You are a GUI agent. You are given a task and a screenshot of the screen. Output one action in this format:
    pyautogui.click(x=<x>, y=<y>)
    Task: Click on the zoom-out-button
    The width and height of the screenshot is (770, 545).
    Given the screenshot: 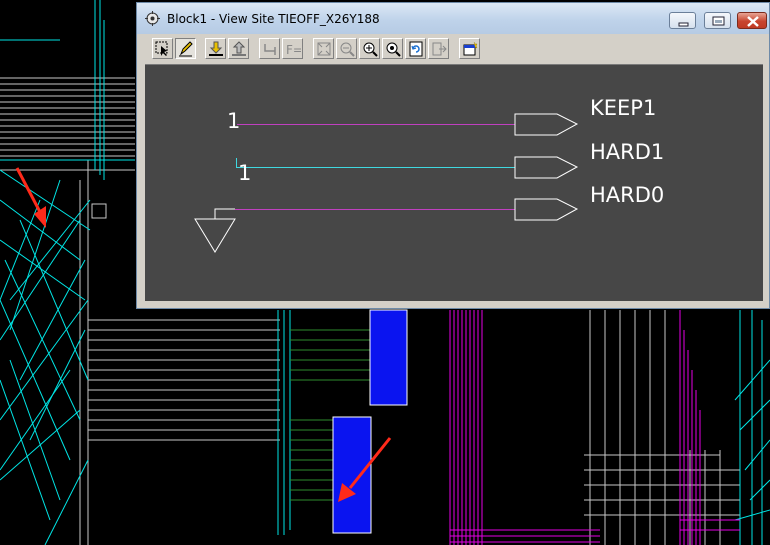 What is the action you would take?
    pyautogui.click(x=346, y=48)
    